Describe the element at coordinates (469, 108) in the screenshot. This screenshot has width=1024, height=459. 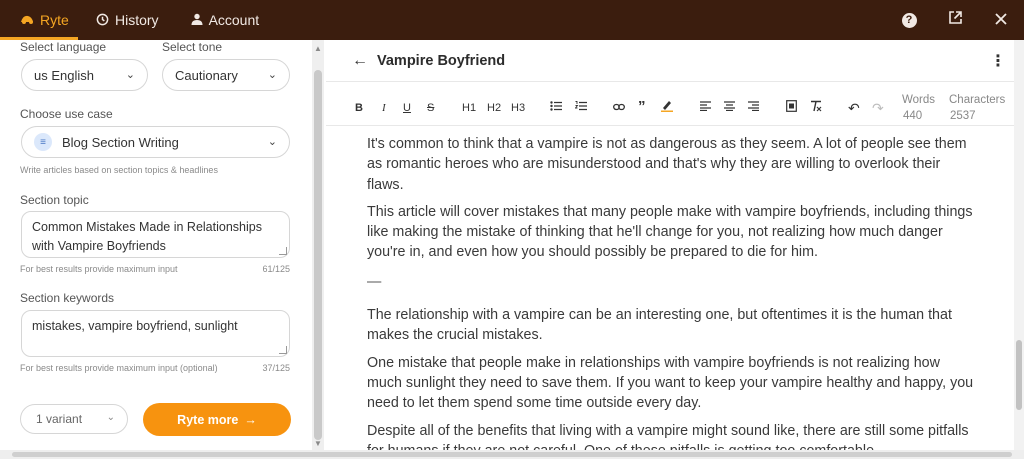
I see `heading1-button: H1` at that location.